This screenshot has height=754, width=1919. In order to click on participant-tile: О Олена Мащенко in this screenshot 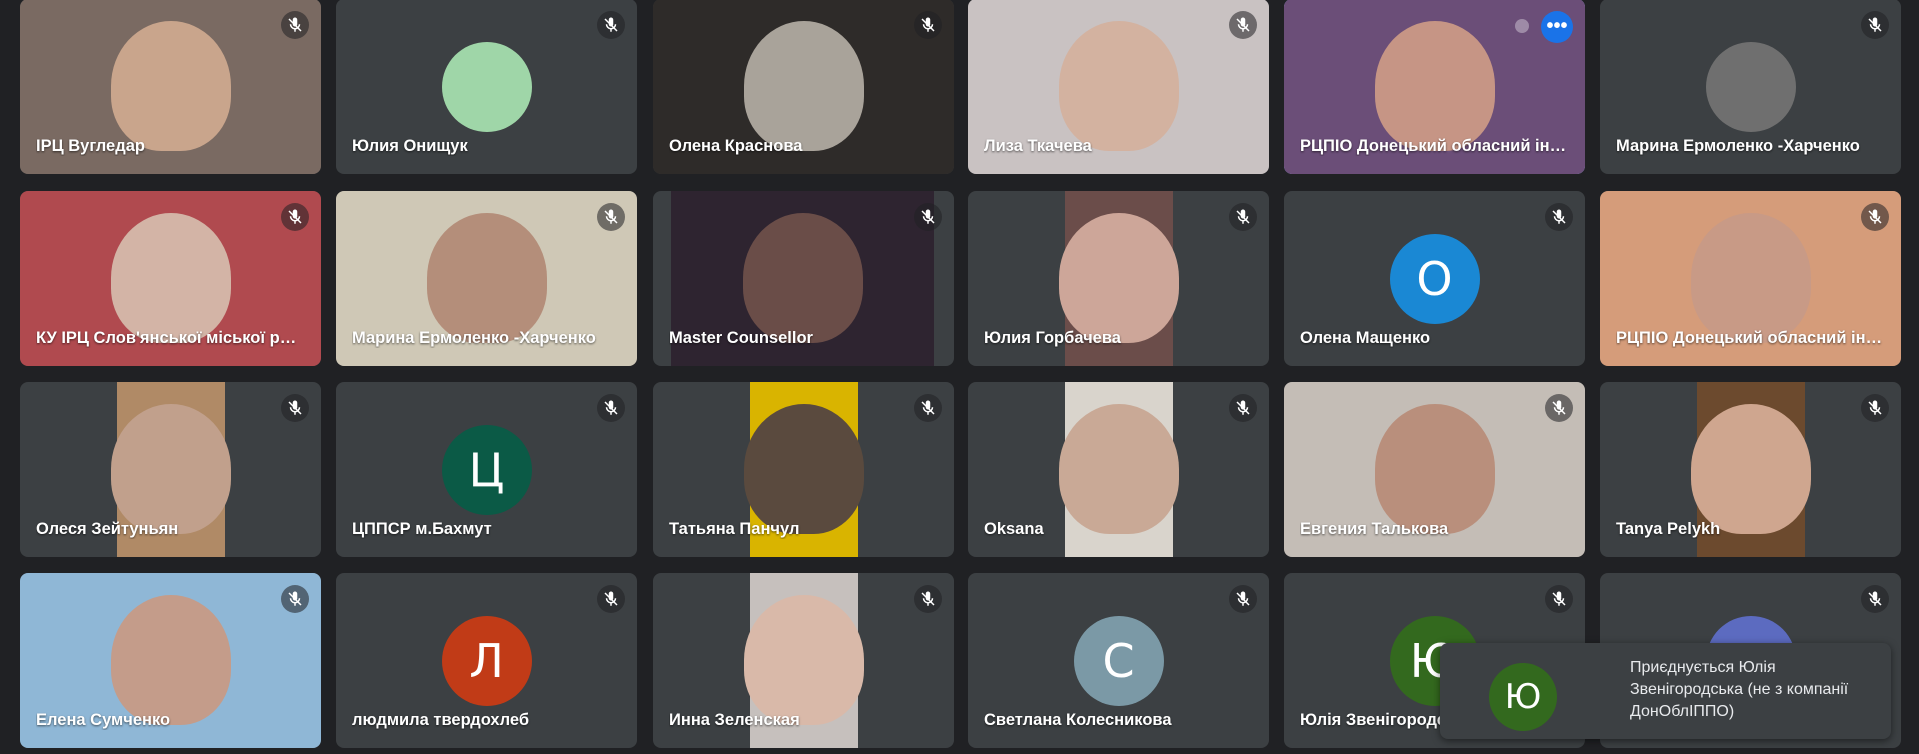, I will do `click(1434, 278)`.